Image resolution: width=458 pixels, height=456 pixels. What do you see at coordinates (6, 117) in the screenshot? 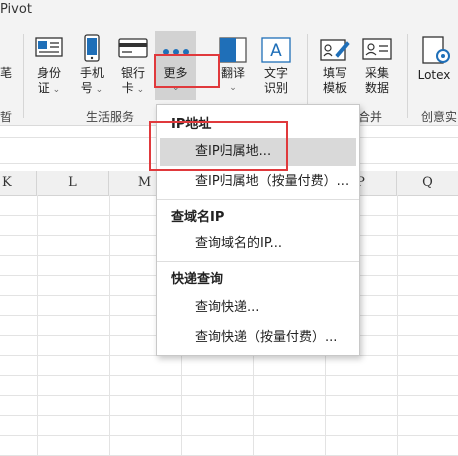
I see `partial-group-label: 晢` at bounding box center [6, 117].